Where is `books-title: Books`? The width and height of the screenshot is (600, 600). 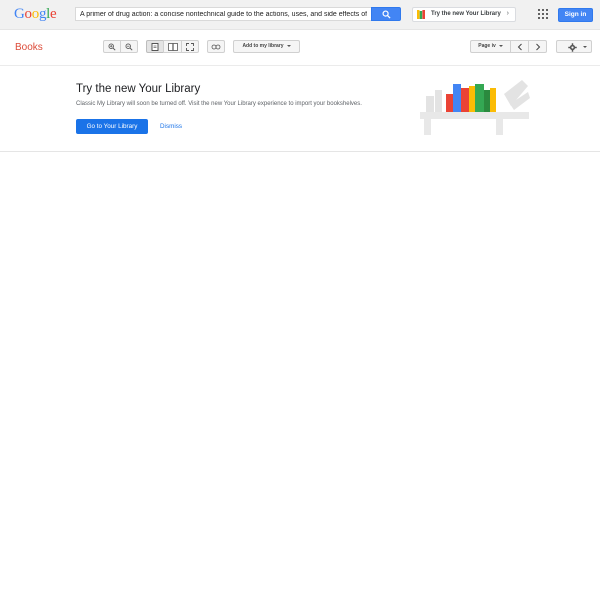
books-title: Books is located at coordinates (29, 47).